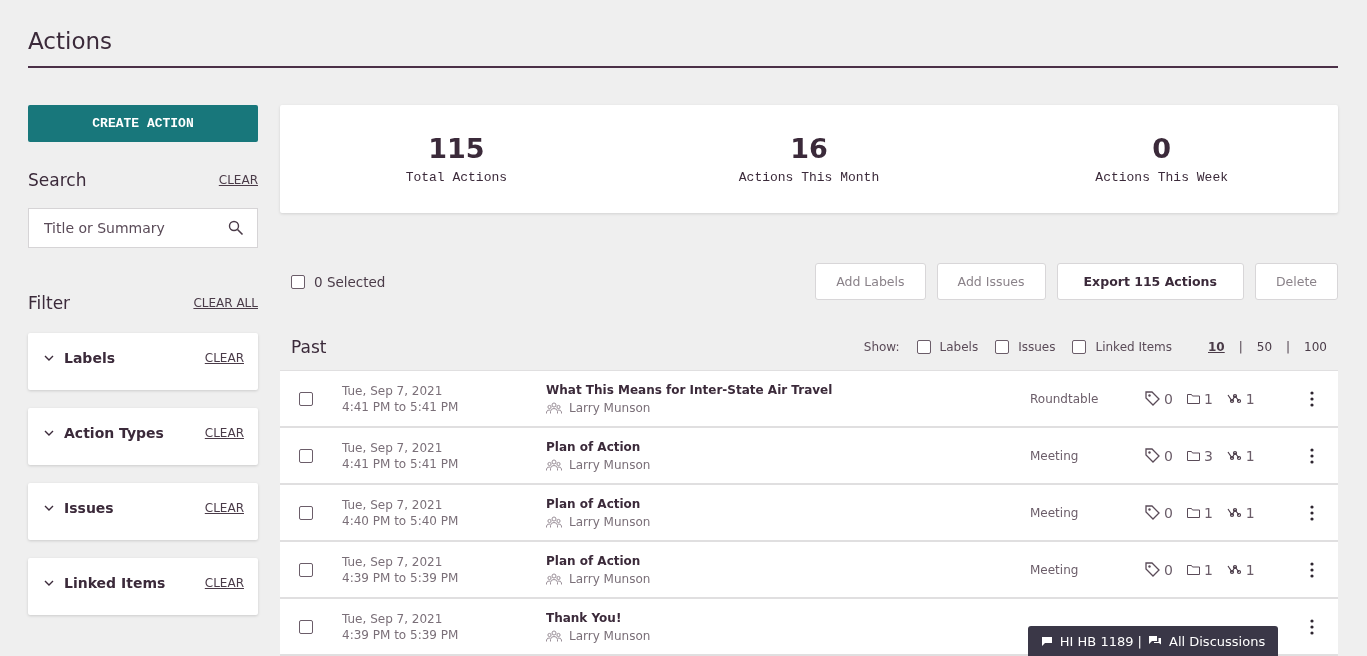 The width and height of the screenshot is (1367, 656). I want to click on stat-label: Actions This Month, so click(809, 177).